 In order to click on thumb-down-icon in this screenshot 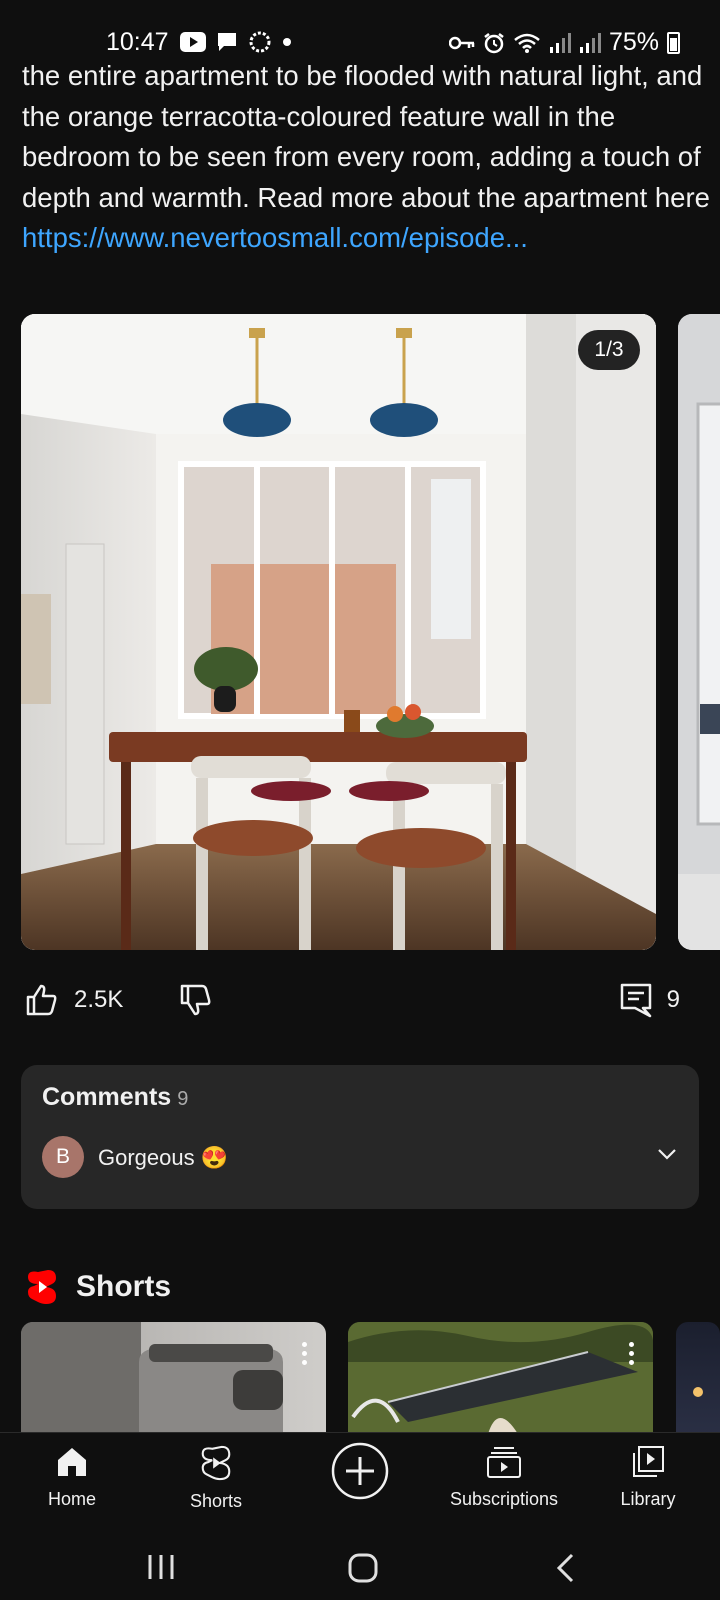, I will do `click(195, 1000)`.